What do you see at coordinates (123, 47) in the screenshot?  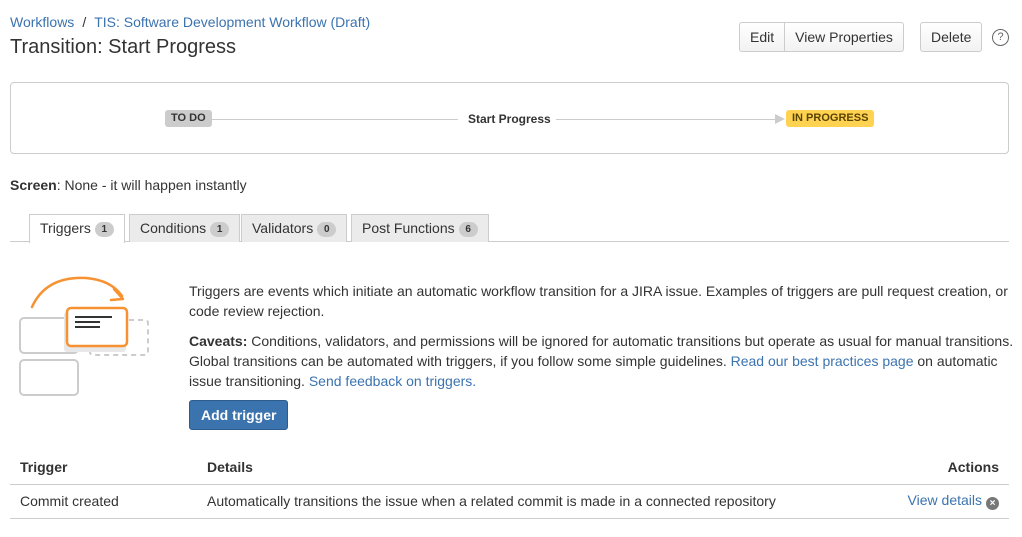 I see `page-title: Transition: Start Progress` at bounding box center [123, 47].